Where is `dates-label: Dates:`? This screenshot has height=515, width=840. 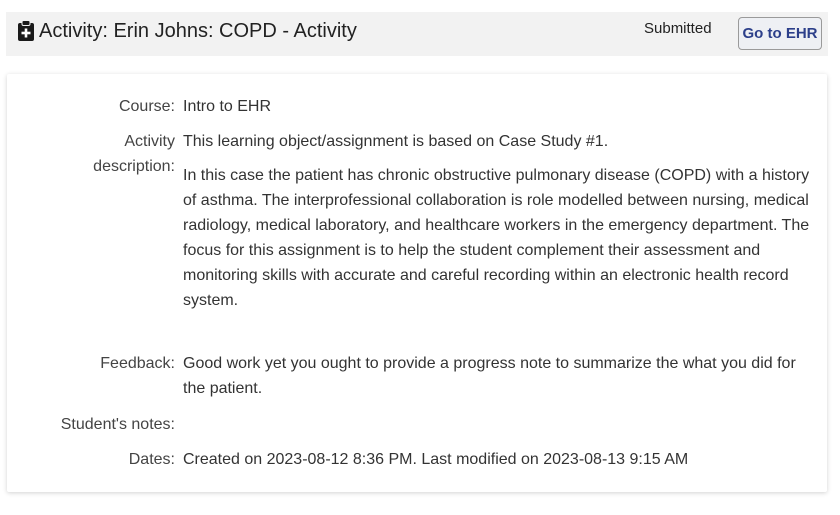
dates-label: Dates: is located at coordinates (151, 459).